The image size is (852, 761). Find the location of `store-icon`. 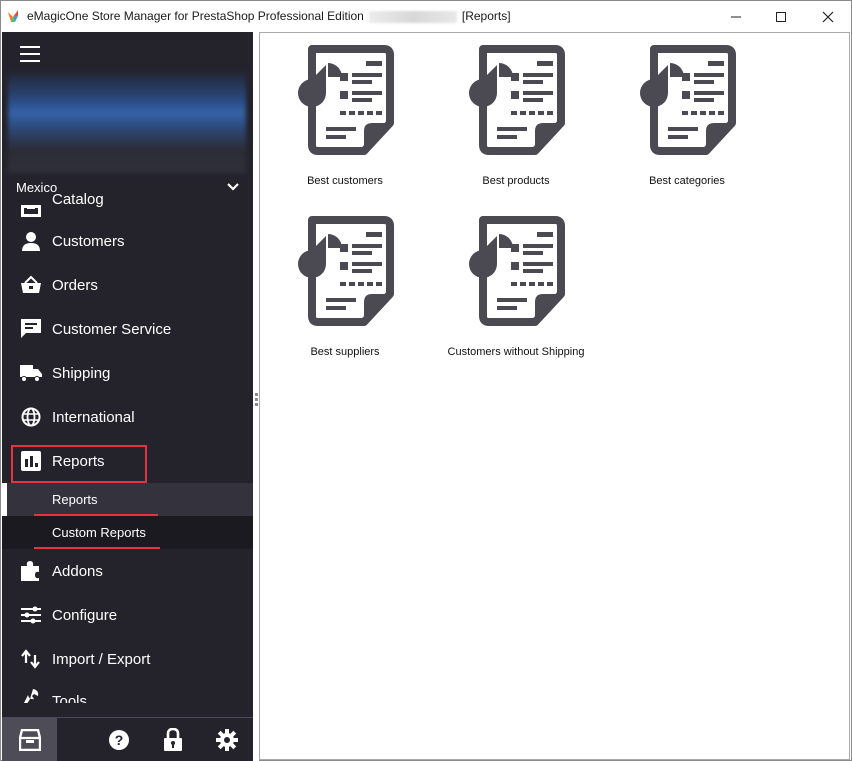

store-icon is located at coordinates (29, 740).